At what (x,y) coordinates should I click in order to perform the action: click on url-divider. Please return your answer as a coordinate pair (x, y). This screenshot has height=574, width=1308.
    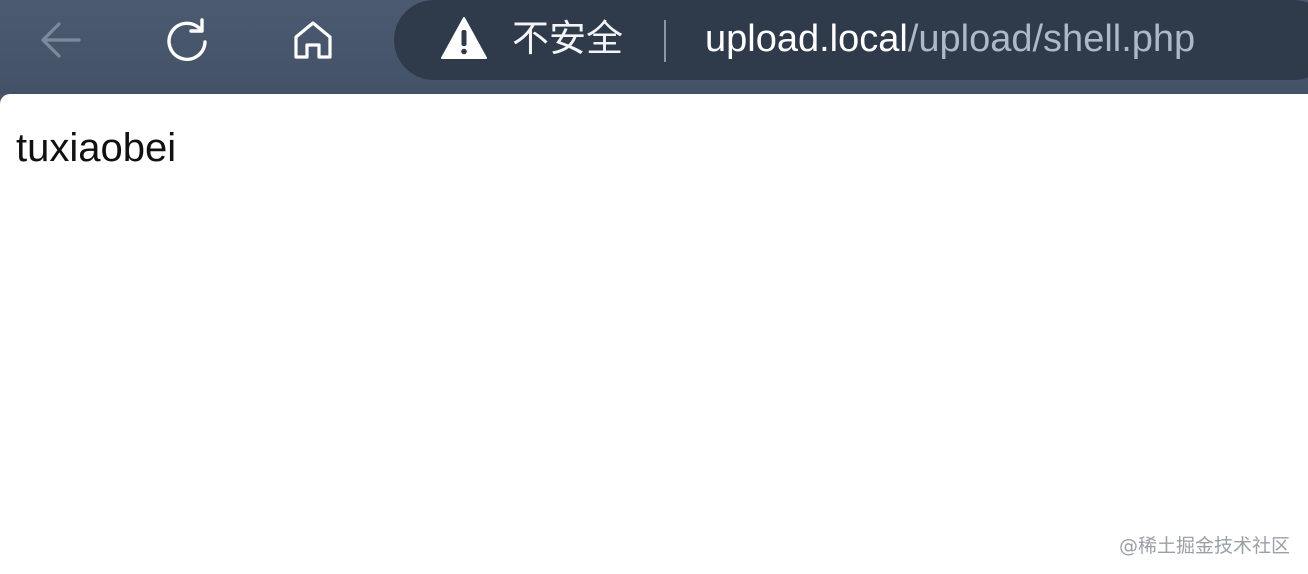
    Looking at the image, I should click on (665, 41).